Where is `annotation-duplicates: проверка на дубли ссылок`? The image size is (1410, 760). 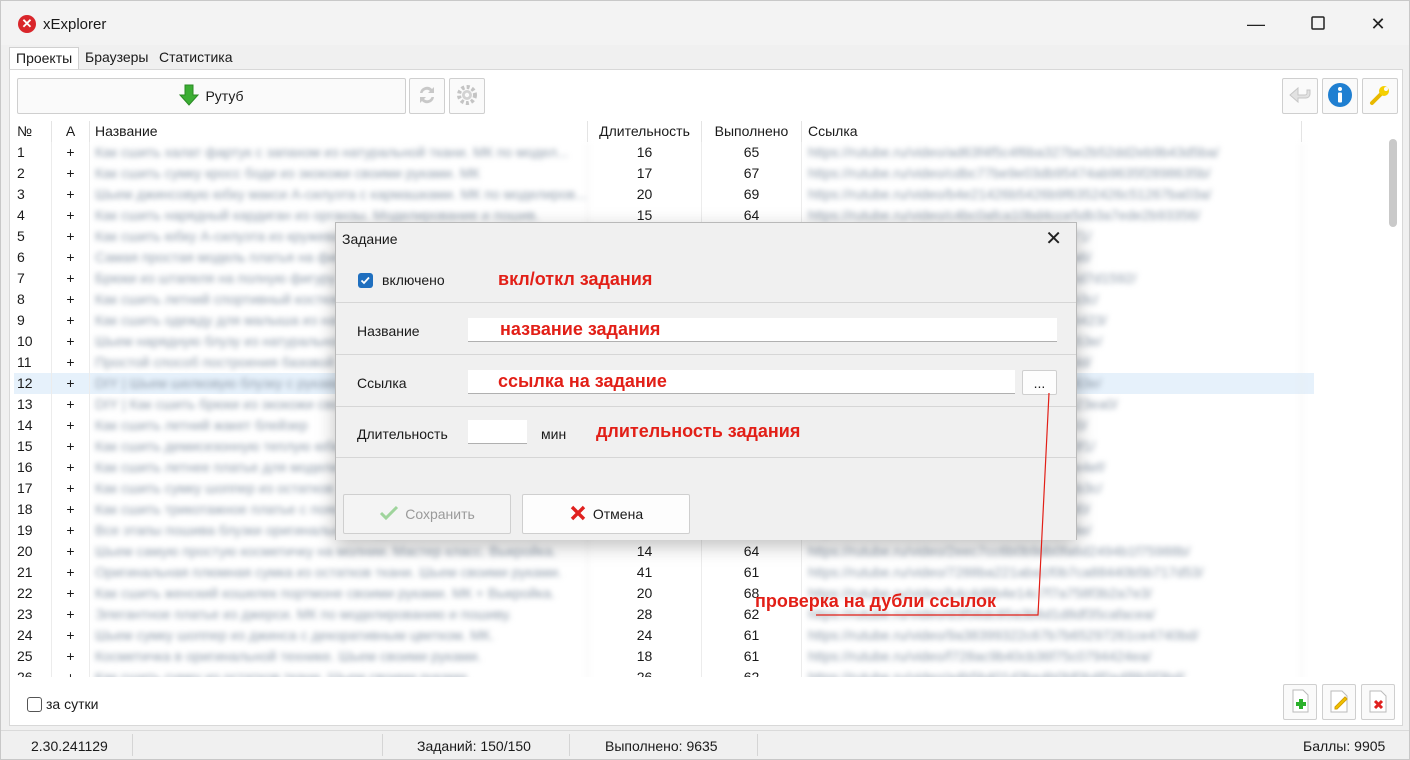 annotation-duplicates: проверка на дубли ссылок is located at coordinates (876, 601).